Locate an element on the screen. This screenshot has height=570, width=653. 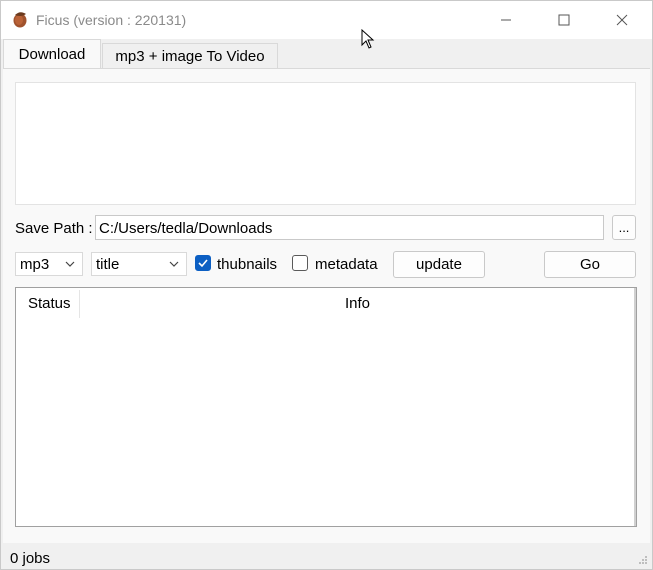
minimize-button is located at coordinates (506, 20).